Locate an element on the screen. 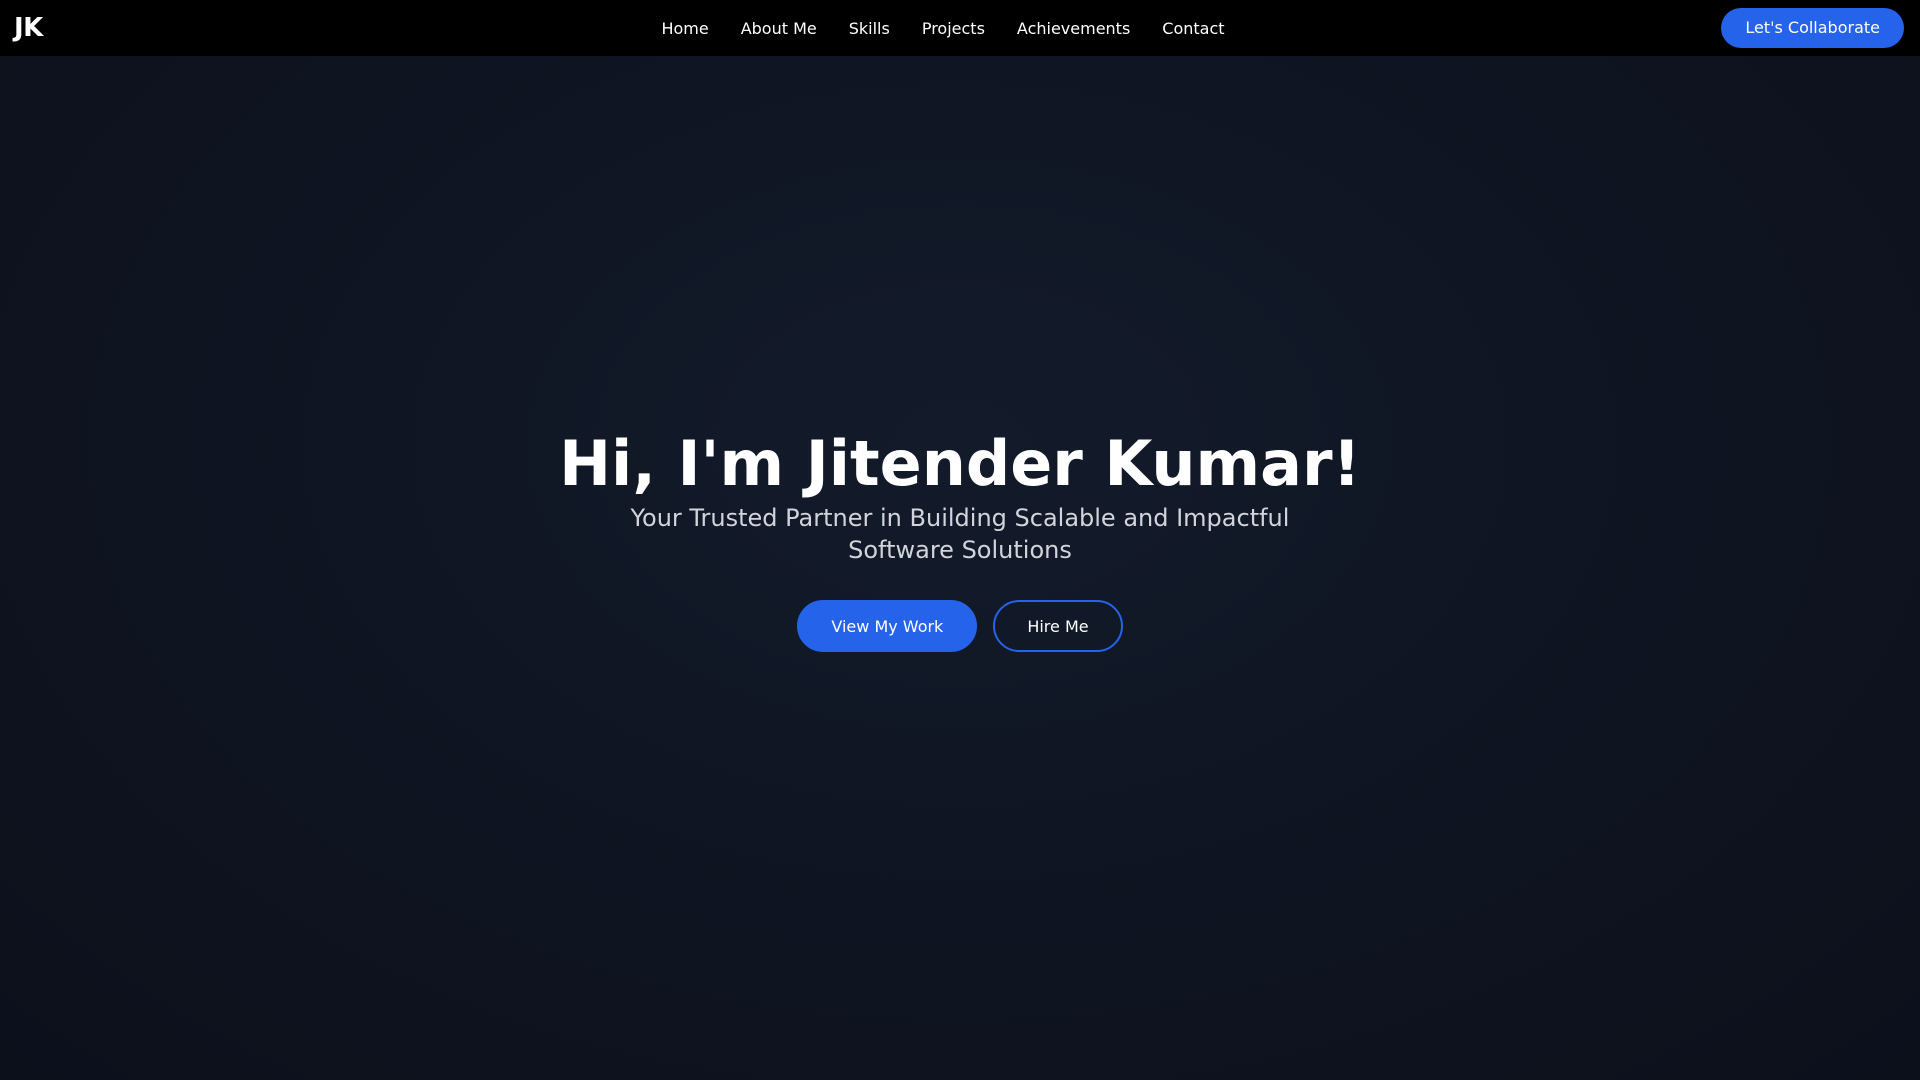 The height and width of the screenshot is (1080, 1920). lets-collaborate-button: Let's Collaborate is located at coordinates (1812, 28).